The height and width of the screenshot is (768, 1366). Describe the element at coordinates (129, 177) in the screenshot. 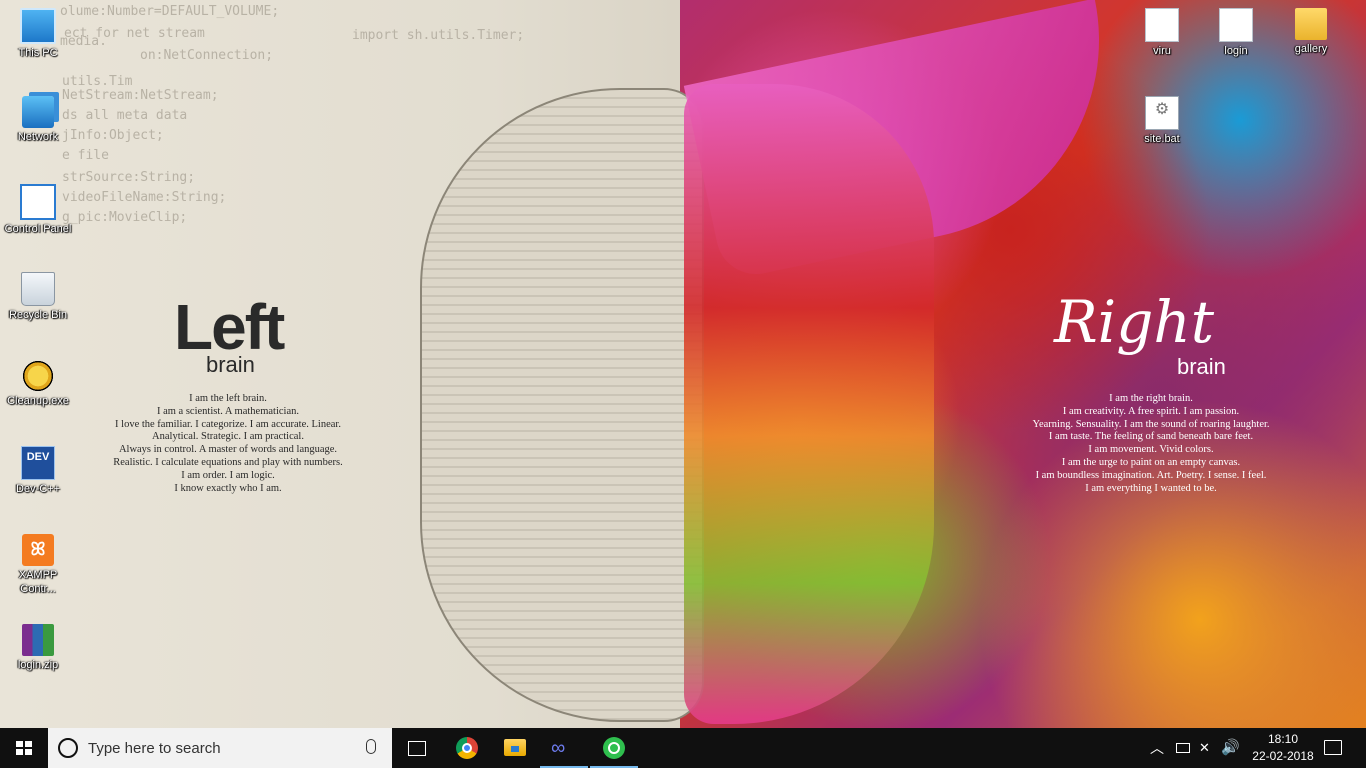

I see `code-line: strSource:String;` at that location.